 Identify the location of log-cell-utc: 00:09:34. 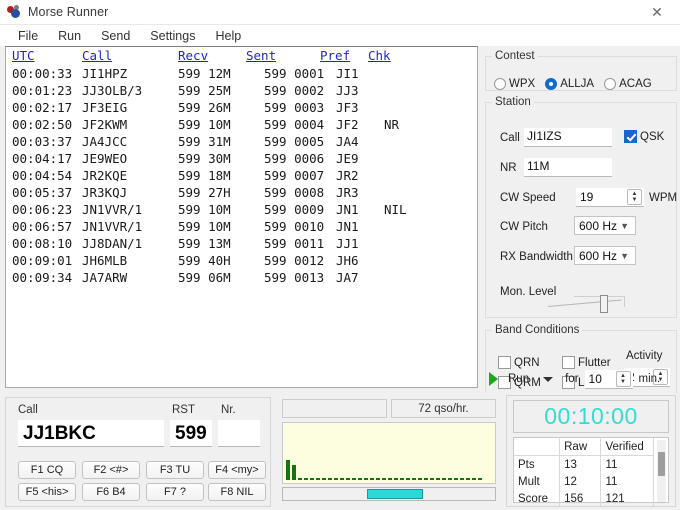
(42, 277).